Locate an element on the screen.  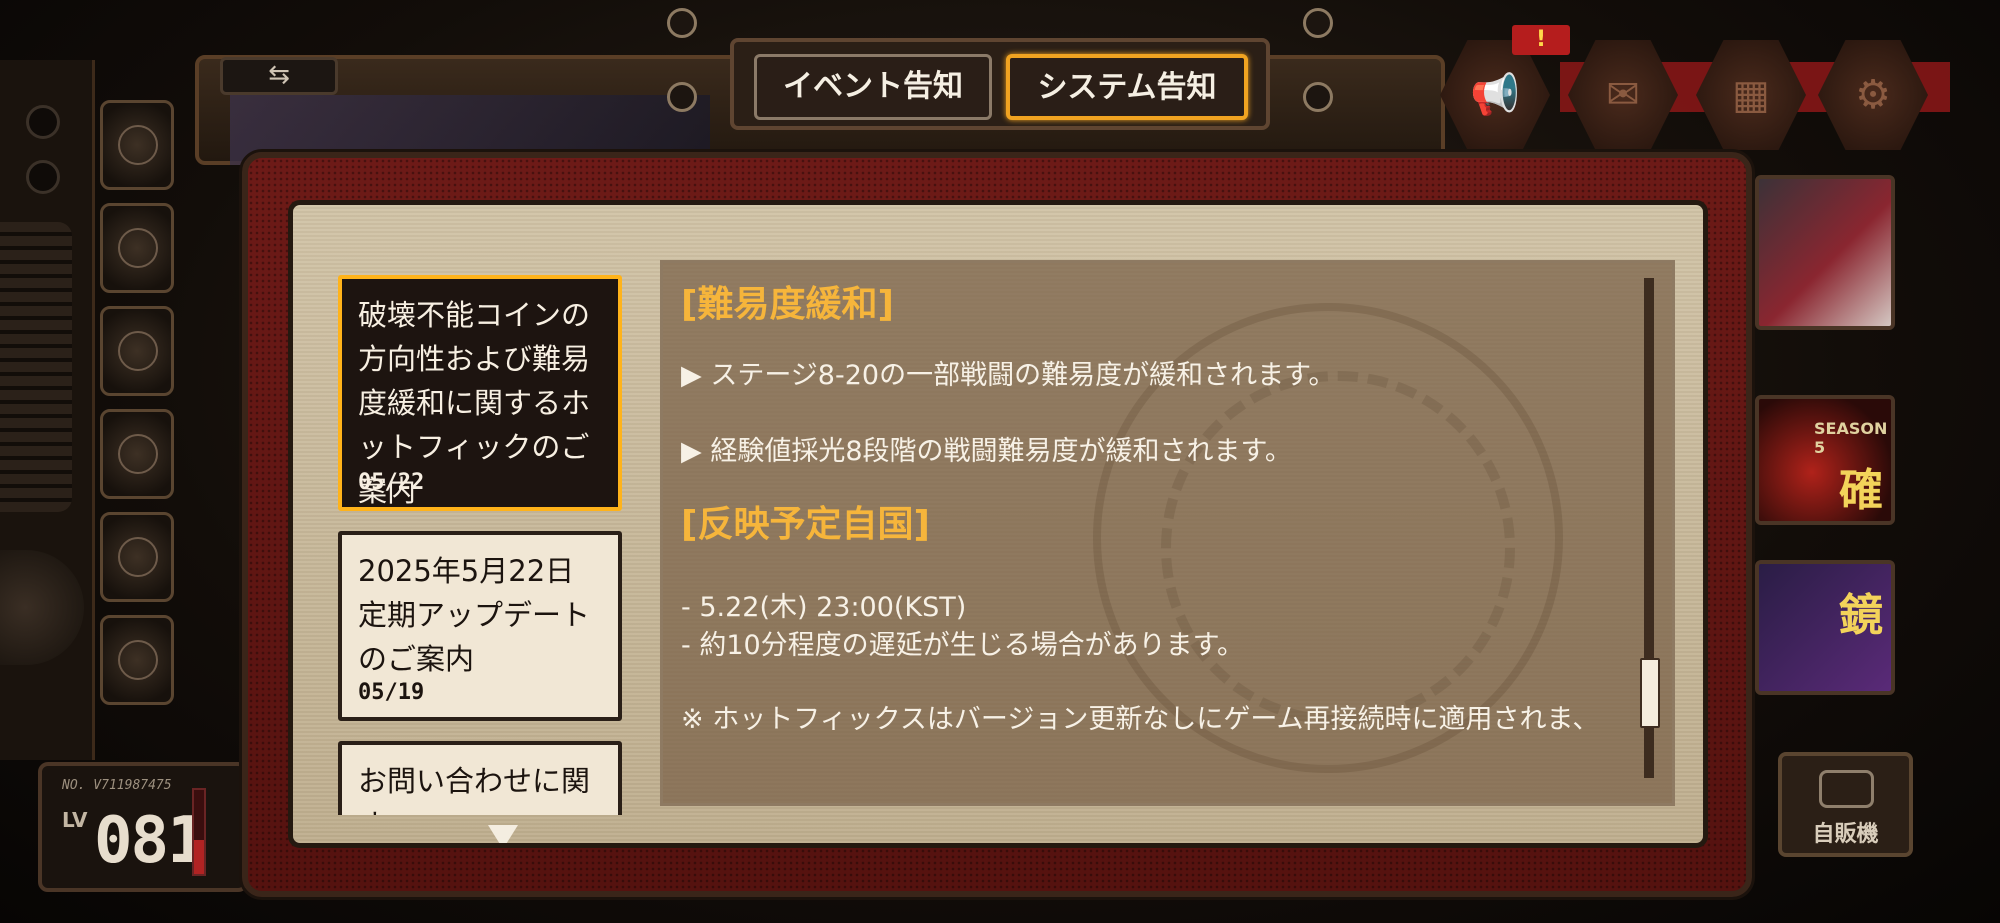
mail-button: ✉ is located at coordinates (1623, 95).